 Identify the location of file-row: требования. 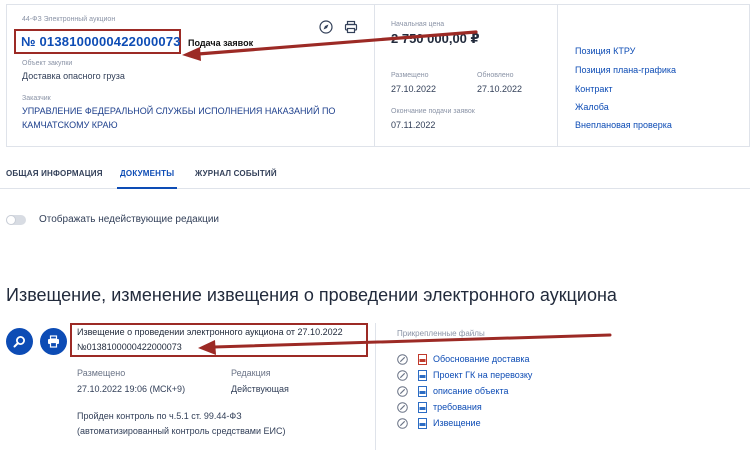
(464, 407).